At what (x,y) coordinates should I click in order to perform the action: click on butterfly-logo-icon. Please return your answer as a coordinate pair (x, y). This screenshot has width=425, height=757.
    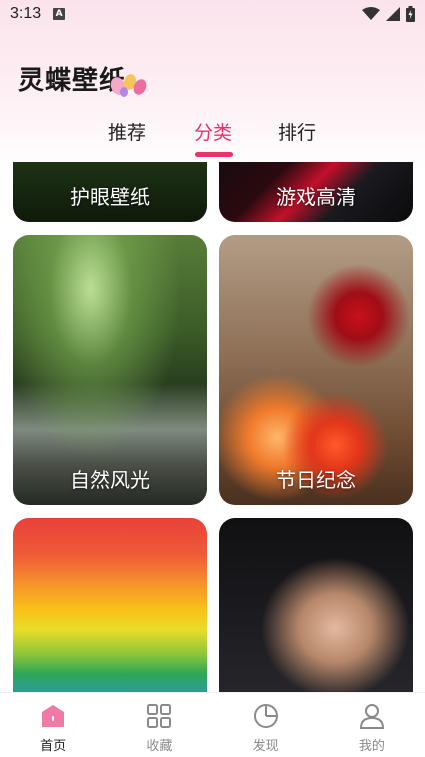
    Looking at the image, I should click on (128, 85).